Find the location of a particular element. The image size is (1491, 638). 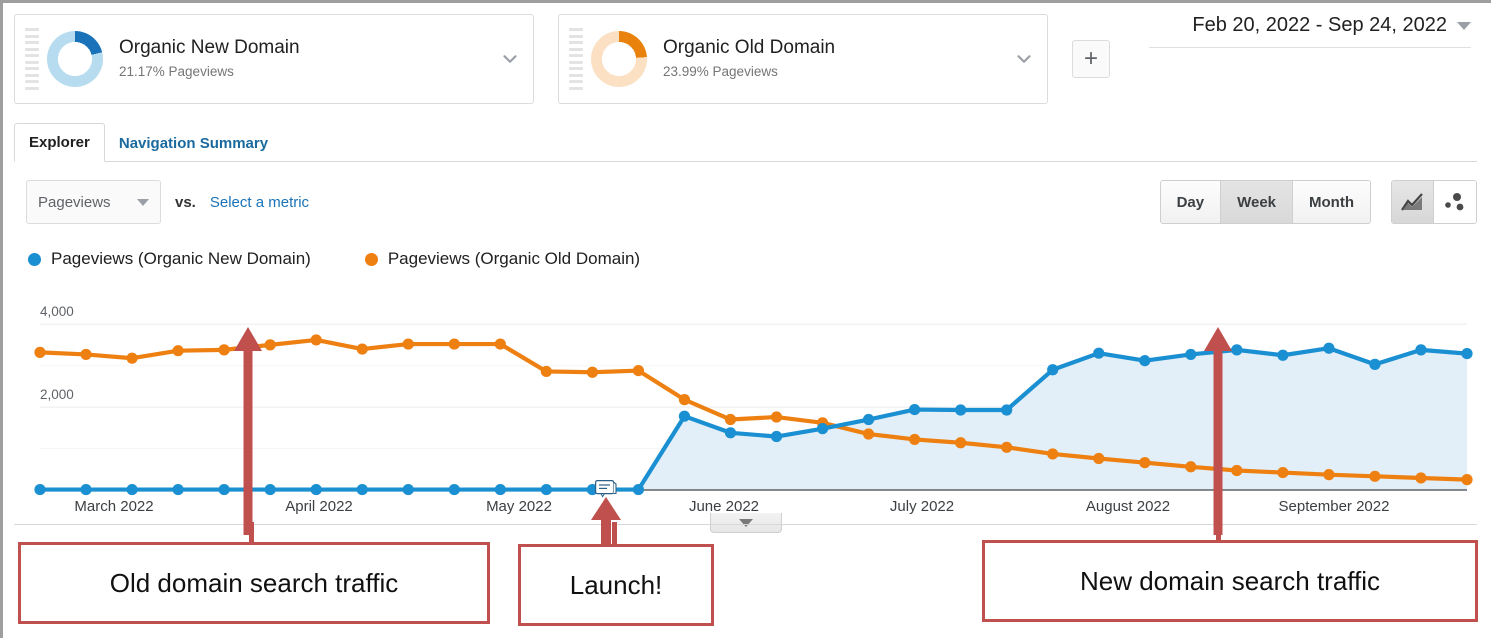

vs-label: vs. is located at coordinates (185, 202).